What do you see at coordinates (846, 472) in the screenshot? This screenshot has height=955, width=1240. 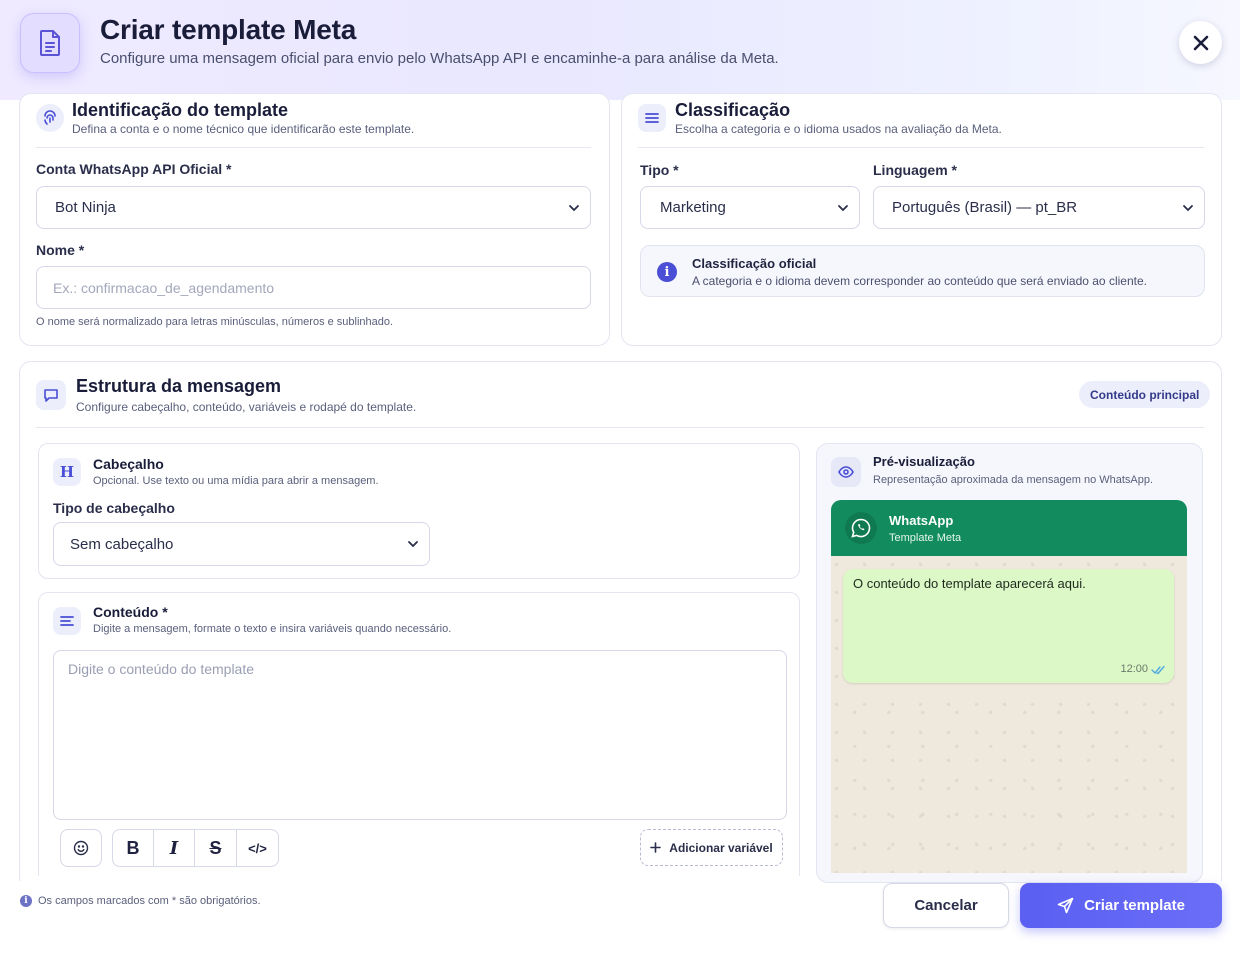 I see `eye-icon` at bounding box center [846, 472].